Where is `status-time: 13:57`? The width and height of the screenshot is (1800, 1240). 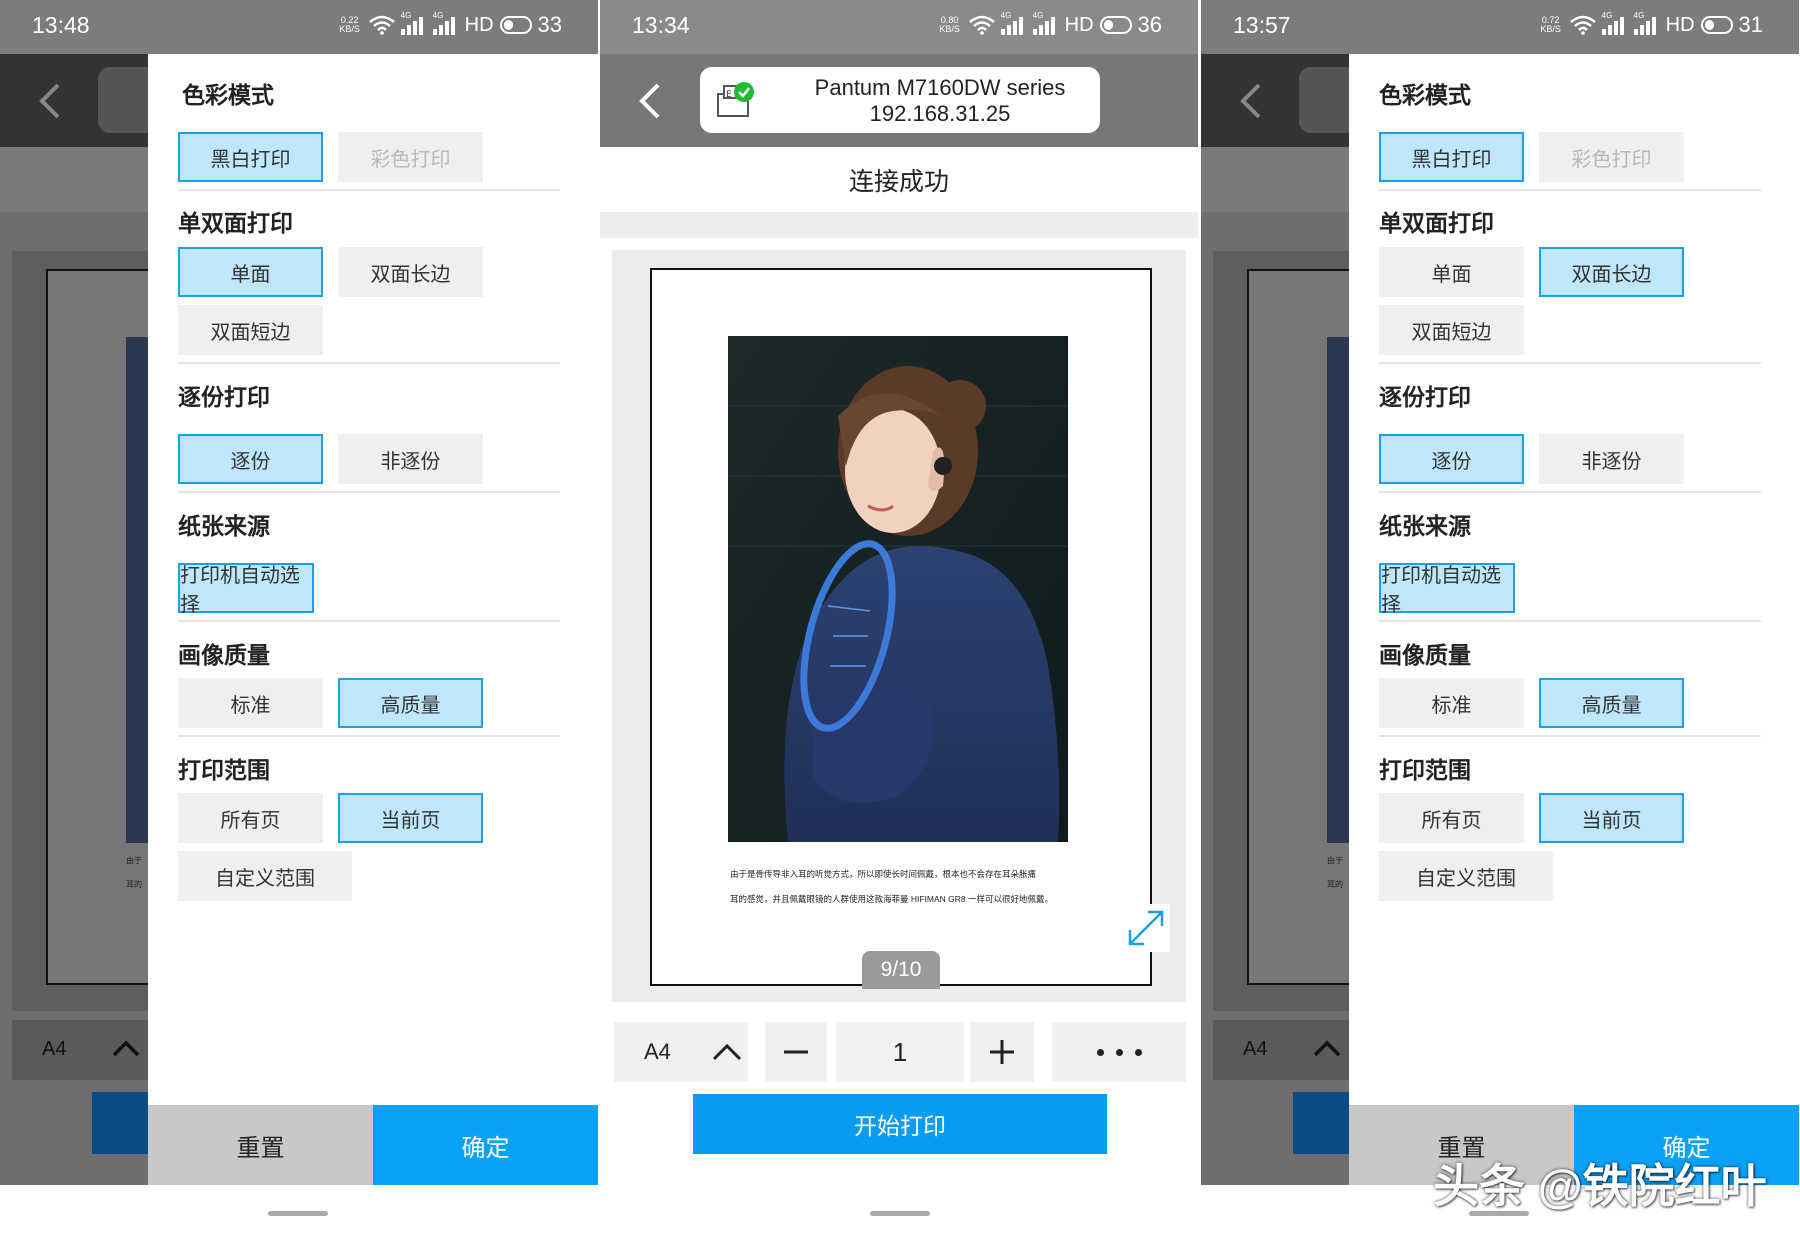
status-time: 13:57 is located at coordinates (1262, 25).